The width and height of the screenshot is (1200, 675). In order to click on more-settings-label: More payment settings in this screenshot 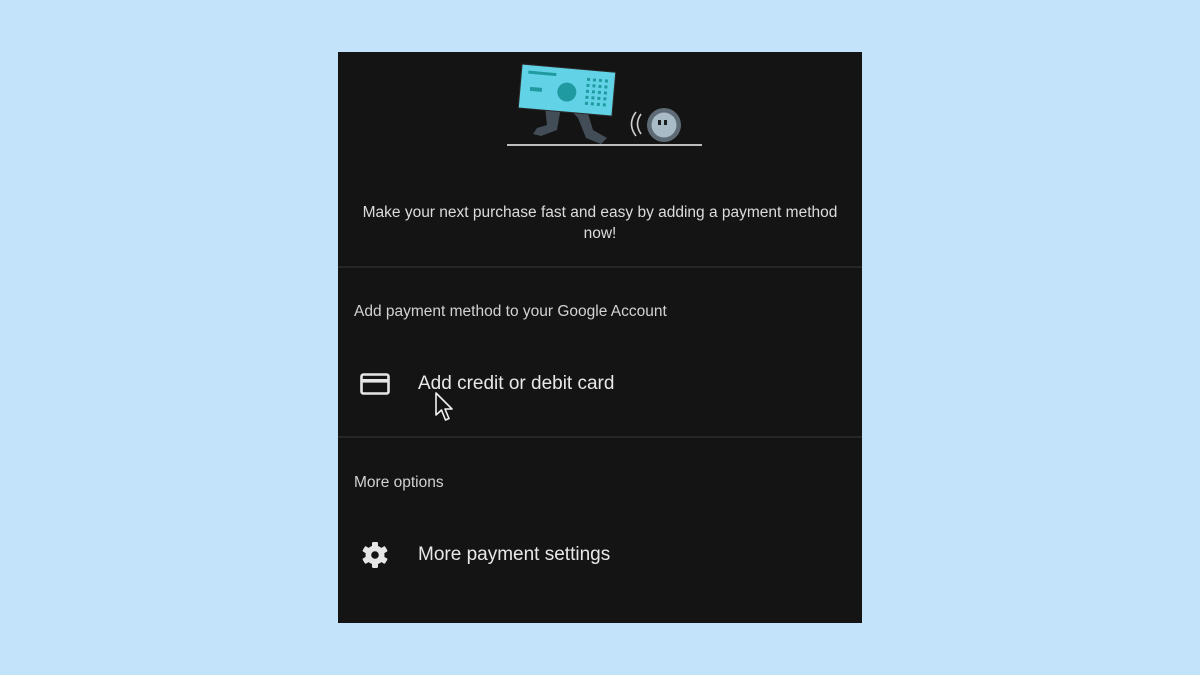, I will do `click(514, 554)`.